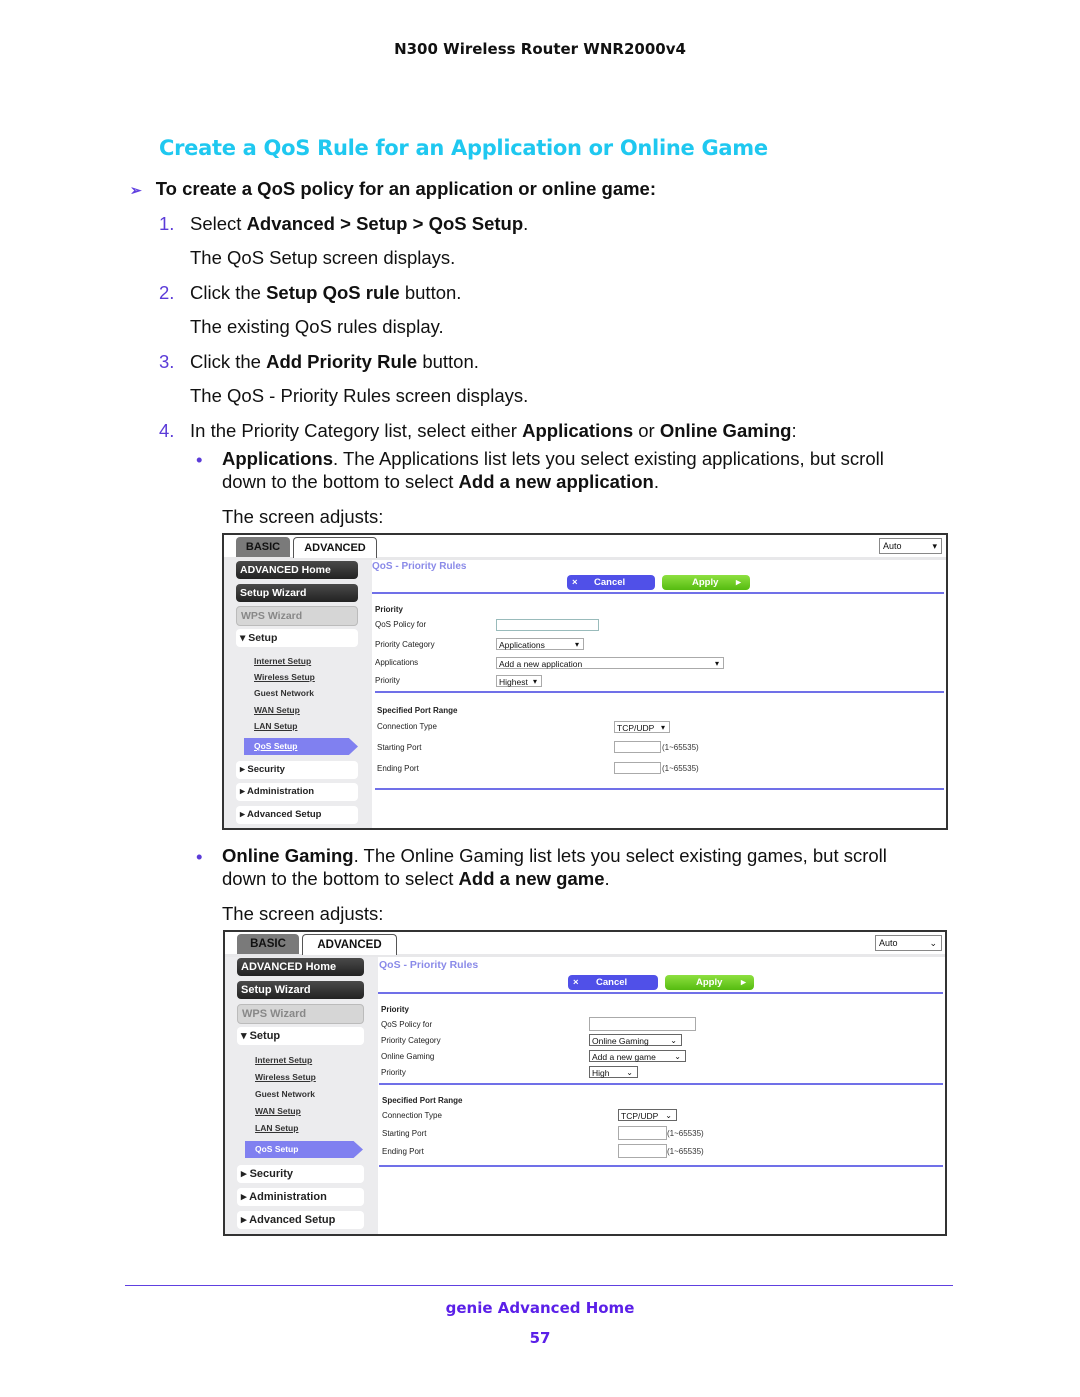 The width and height of the screenshot is (1080, 1397). I want to click on online-gaming-select: Add a new game ⌄, so click(637, 1056).